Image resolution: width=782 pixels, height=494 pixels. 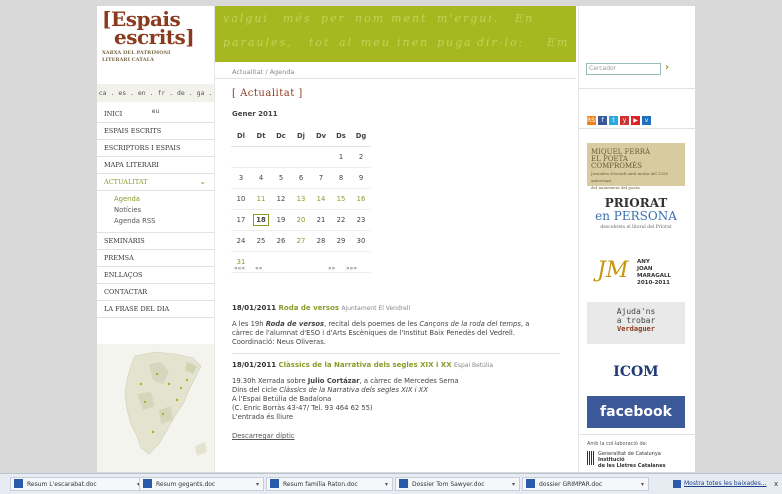 I want to click on download-item: dossier GRIMPAR.doc ▾, so click(x=585, y=484).